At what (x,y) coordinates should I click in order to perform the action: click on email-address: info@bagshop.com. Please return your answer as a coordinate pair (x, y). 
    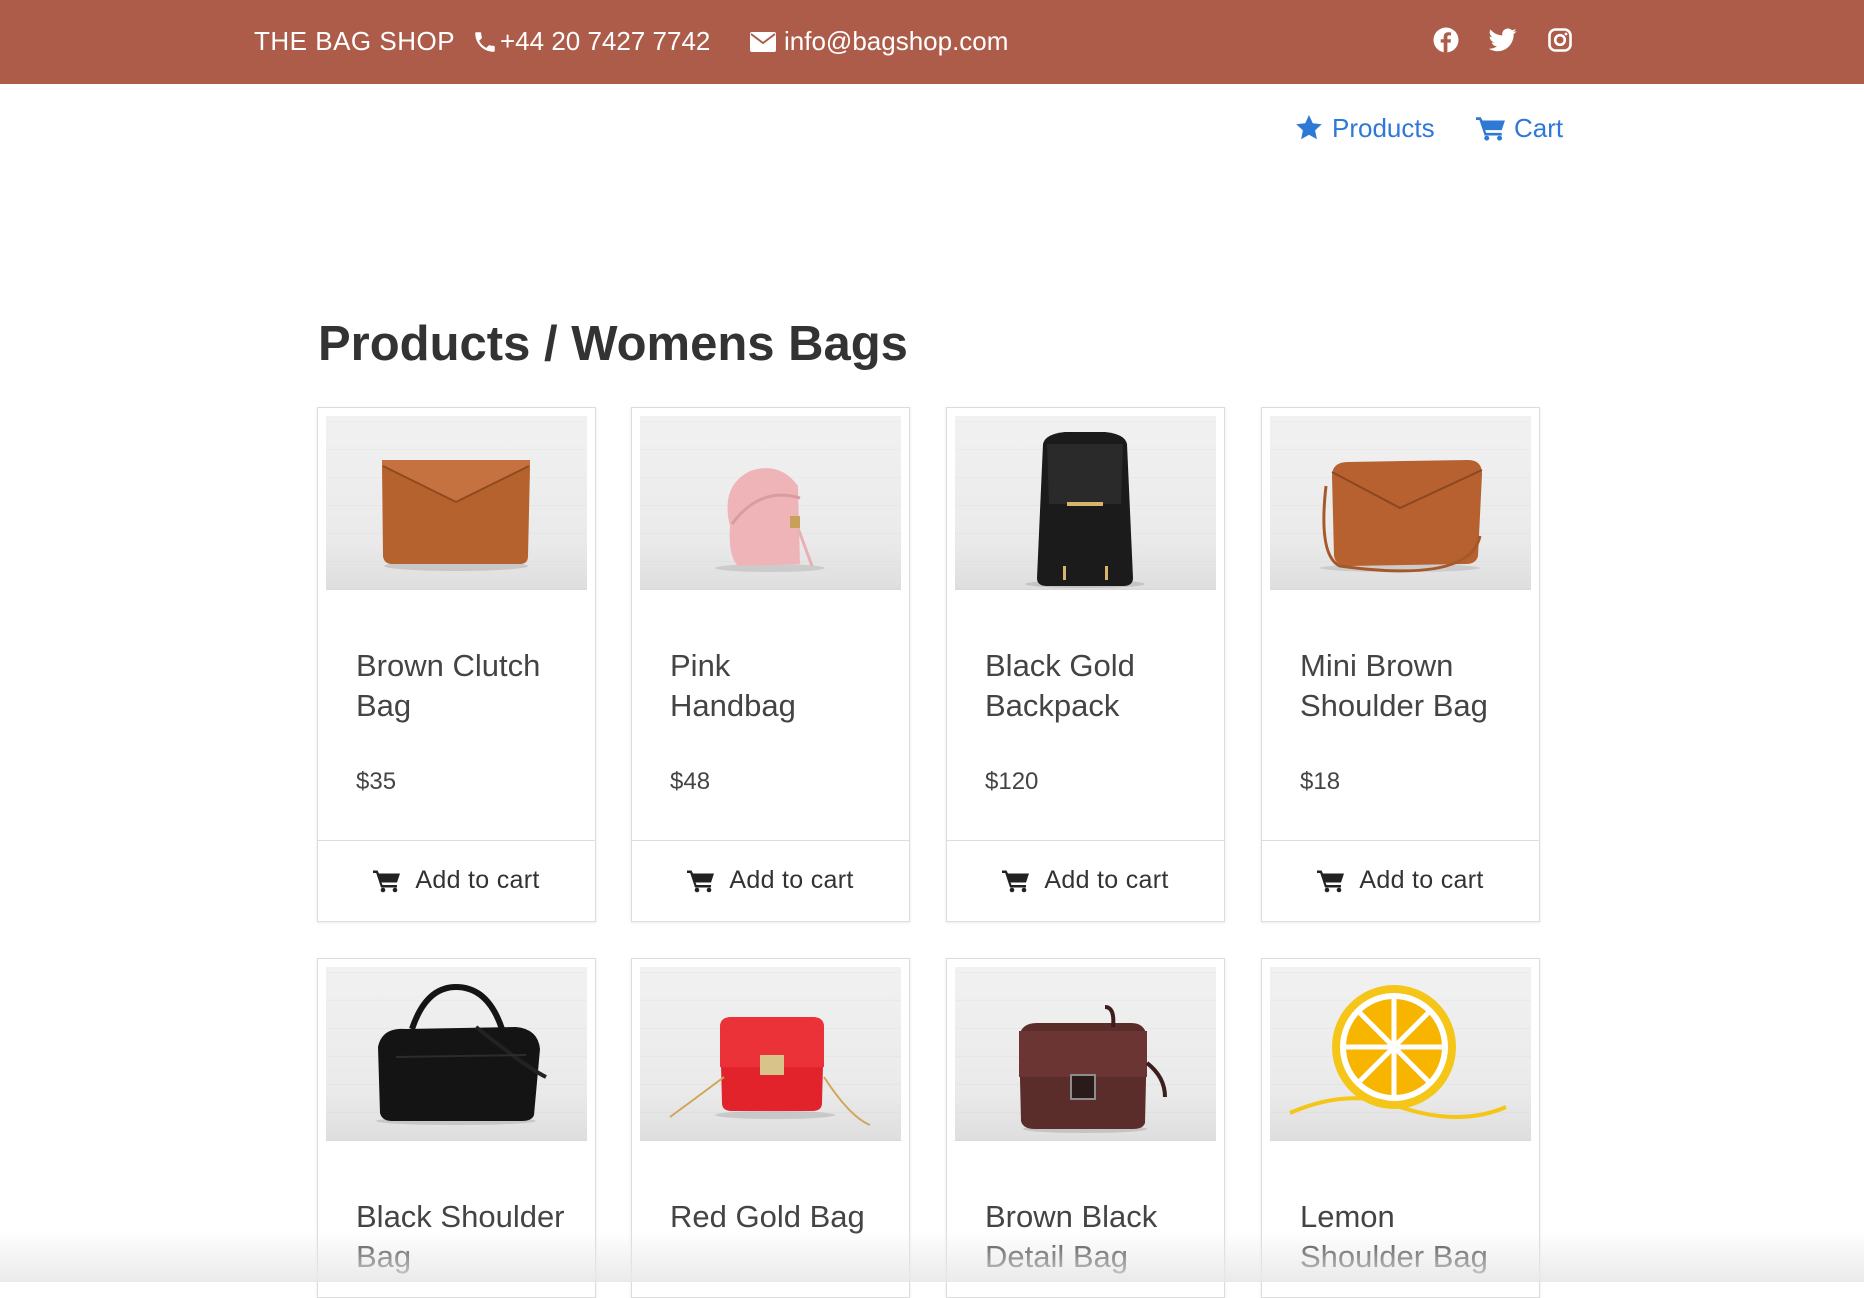
    Looking at the image, I should click on (896, 41).